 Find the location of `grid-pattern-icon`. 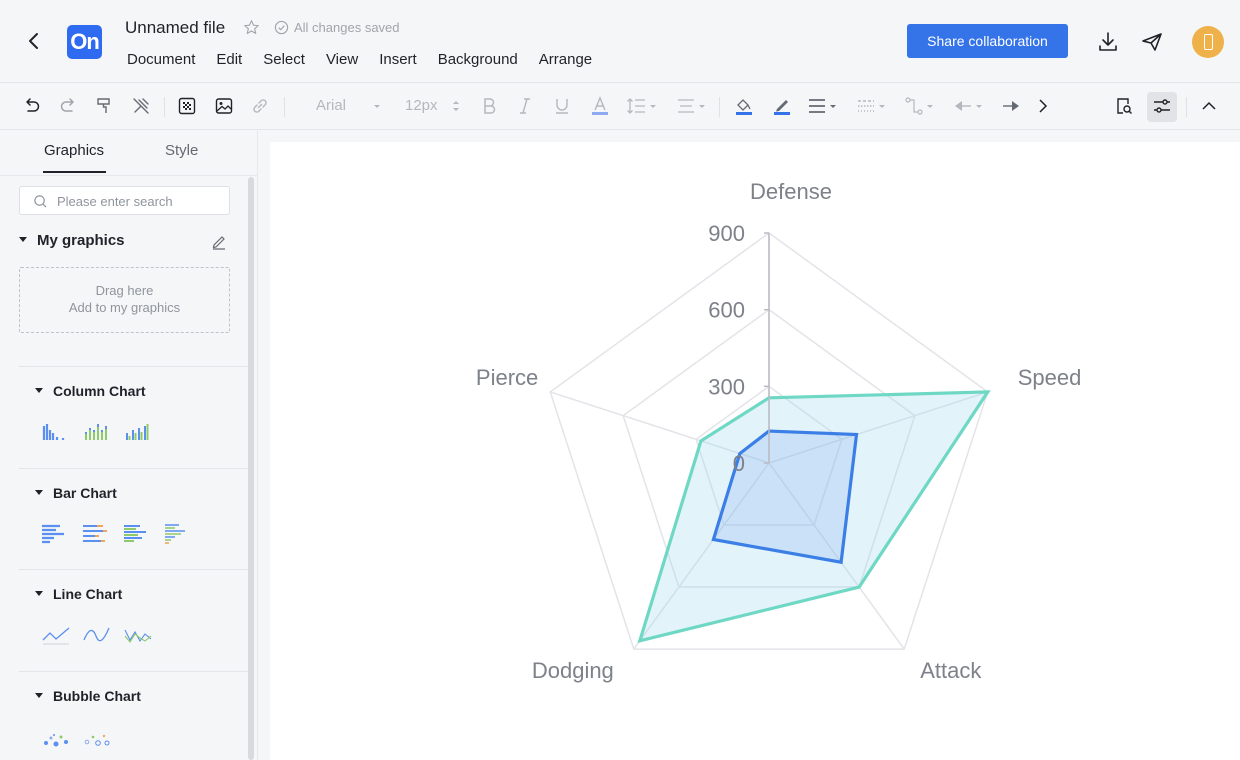

grid-pattern-icon is located at coordinates (187, 106).